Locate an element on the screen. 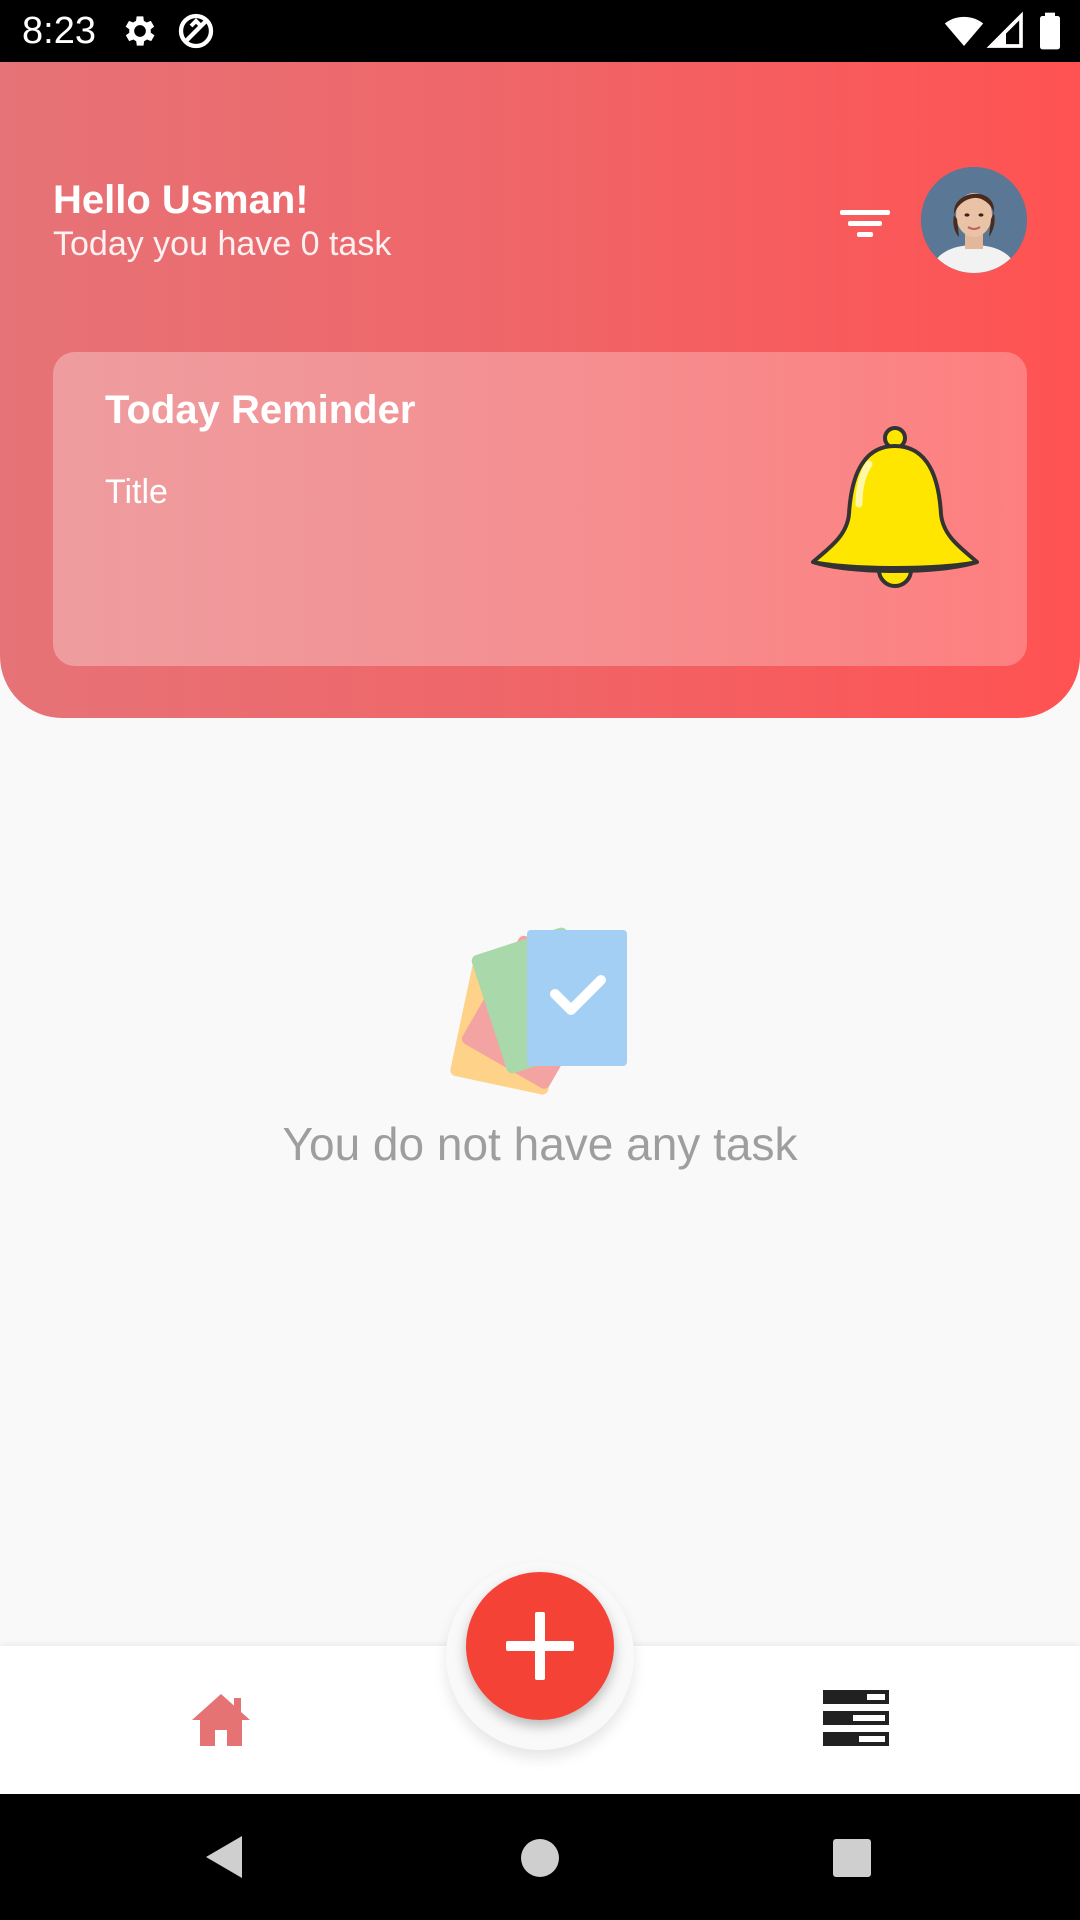 Image resolution: width=1080 pixels, height=1920 pixels. reminder-card: Today Reminder Title is located at coordinates (540, 509).